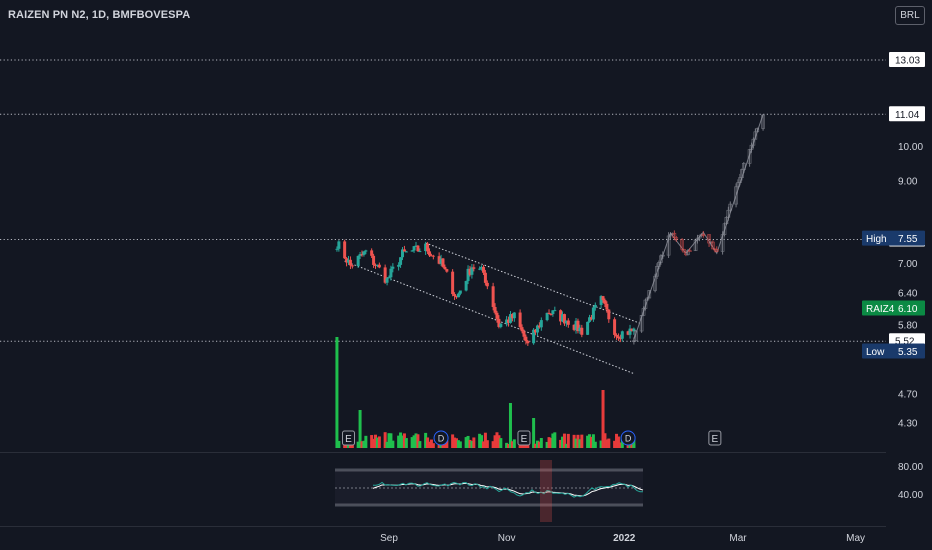 The image size is (932, 550). What do you see at coordinates (546, 491) in the screenshot?
I see `oscillator-highlight` at bounding box center [546, 491].